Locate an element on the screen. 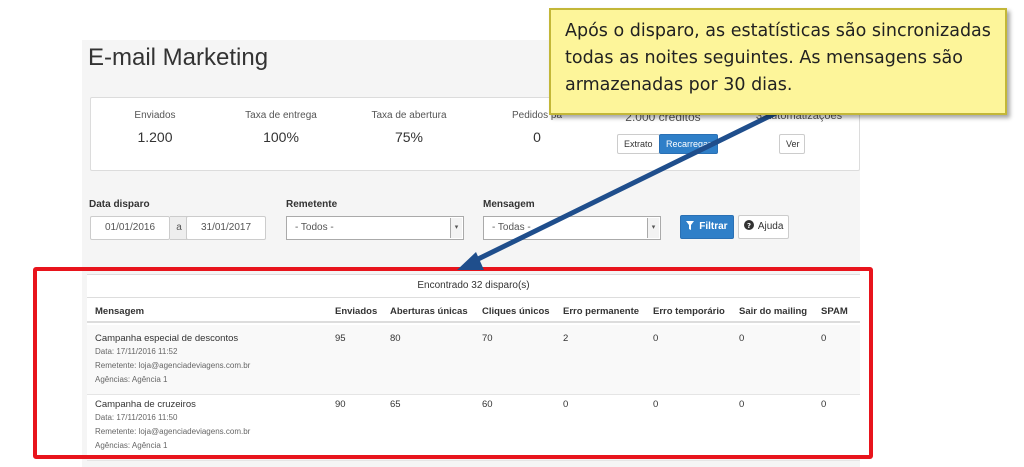 The width and height of the screenshot is (1024, 467). extrato-button: Extrato is located at coordinates (638, 144).